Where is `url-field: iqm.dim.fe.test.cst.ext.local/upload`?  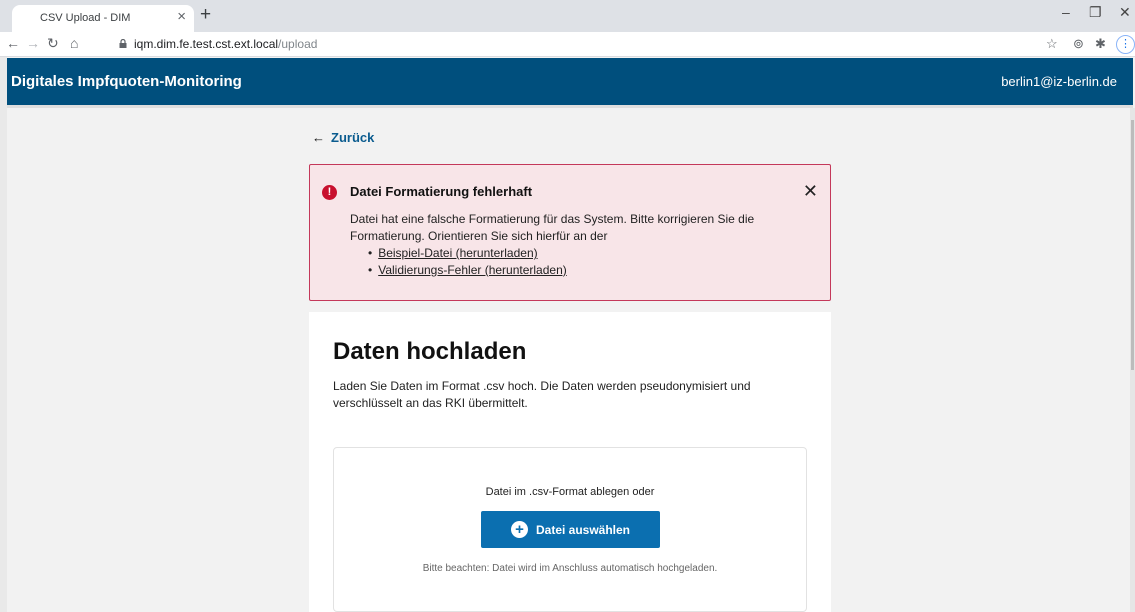
url-field: iqm.dim.fe.test.cst.ext.local/upload is located at coordinates (225, 44).